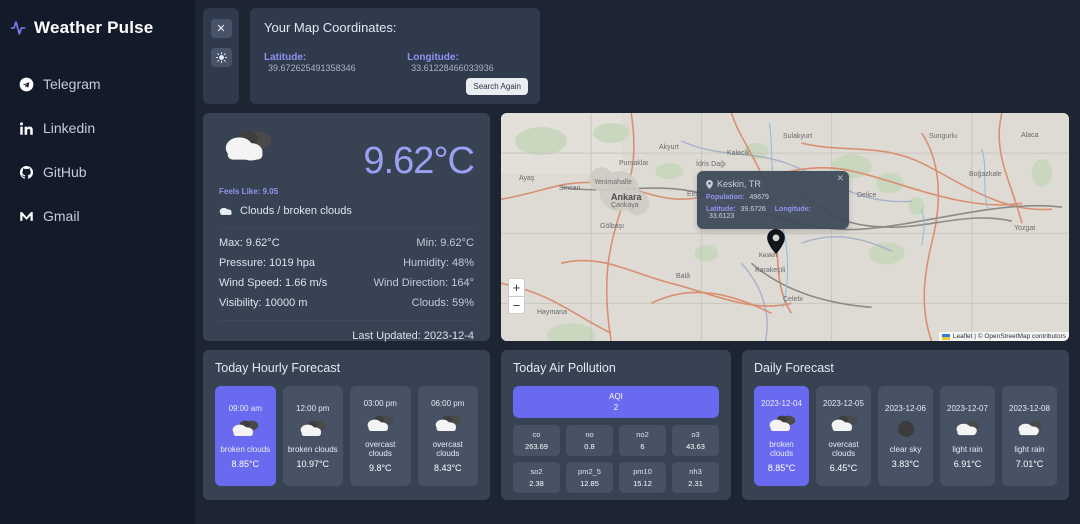 The height and width of the screenshot is (524, 1080). I want to click on latitude-value: 39.672625491358346, so click(312, 68).